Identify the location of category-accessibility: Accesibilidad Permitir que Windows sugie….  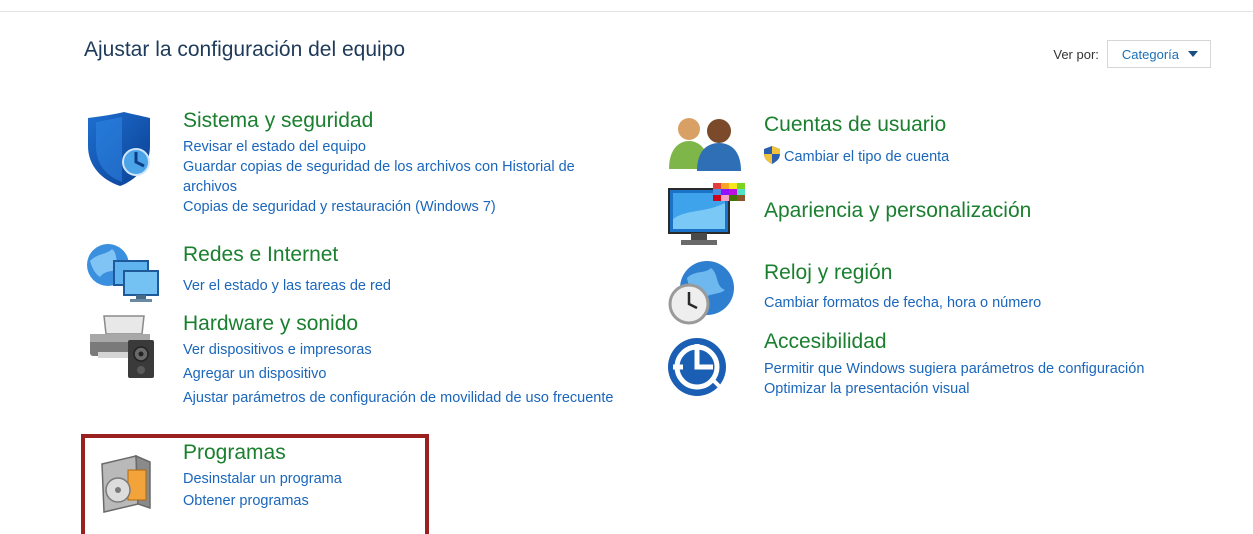
(947, 380).